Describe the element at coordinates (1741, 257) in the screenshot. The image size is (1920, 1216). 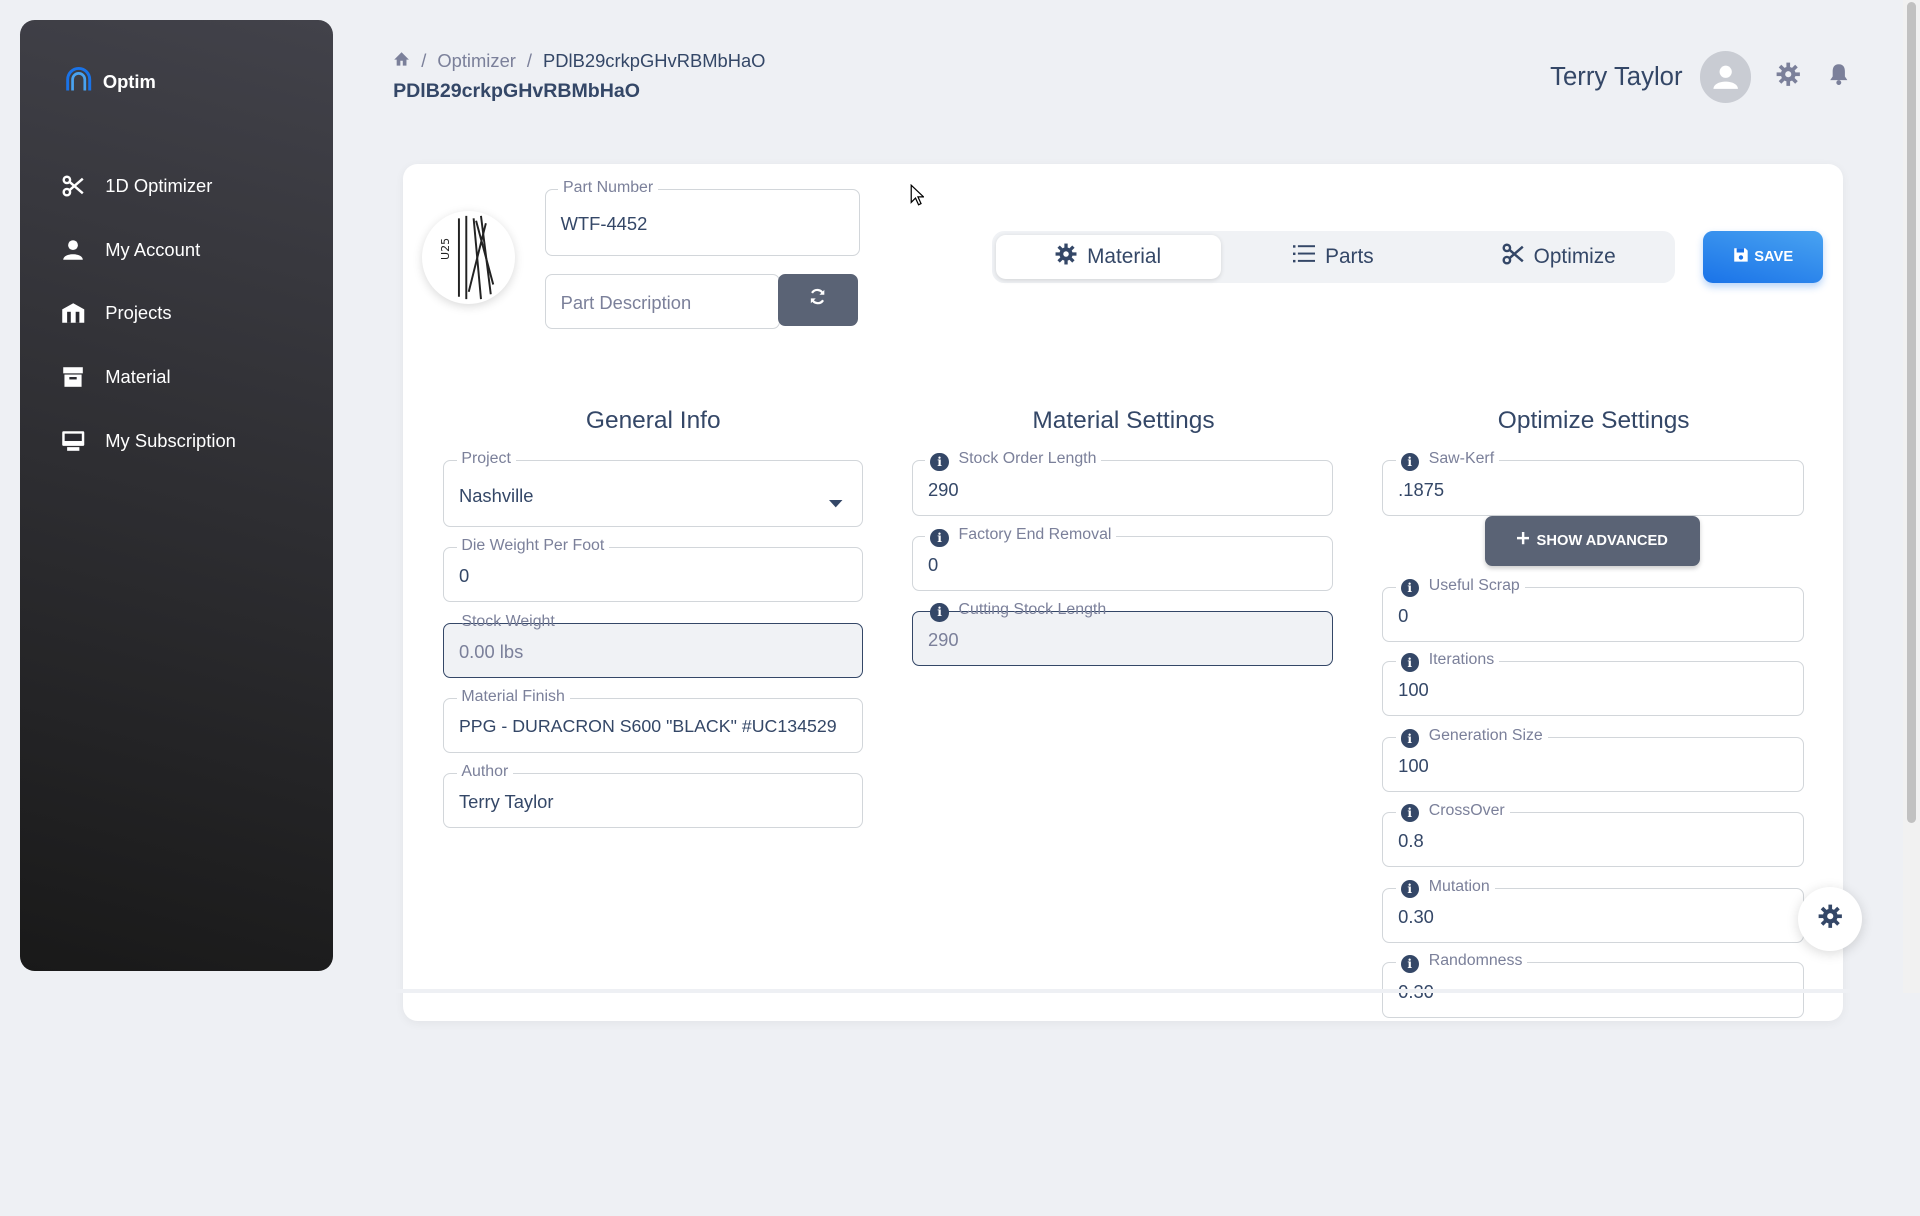
I see `floppy-icon` at that location.